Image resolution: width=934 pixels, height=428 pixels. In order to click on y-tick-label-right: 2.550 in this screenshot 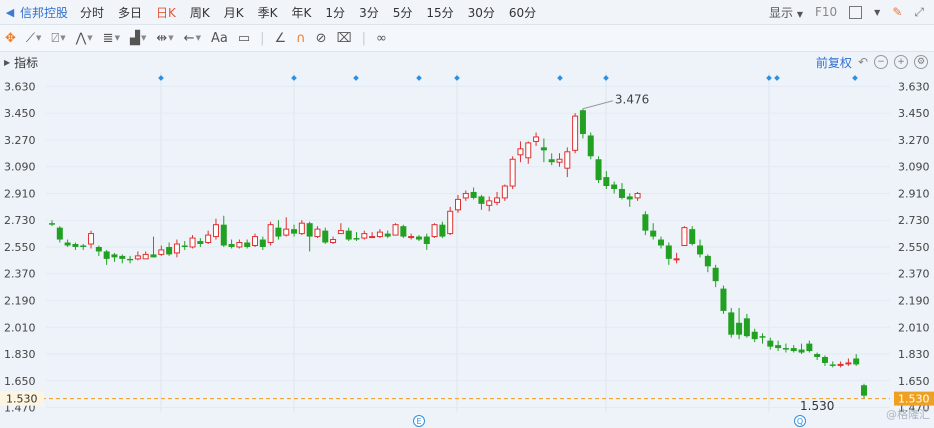, I will do `click(914, 247)`.